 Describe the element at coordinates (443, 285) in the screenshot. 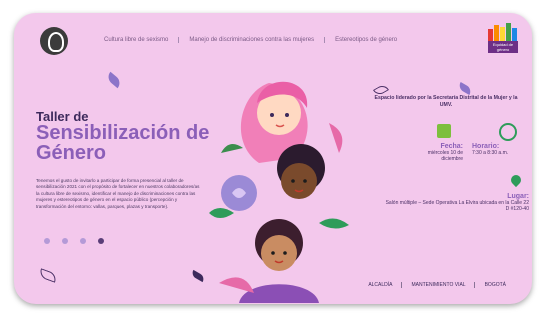

I see `footer-mantenimiento: MANTENIMIENTO VIAL` at that location.